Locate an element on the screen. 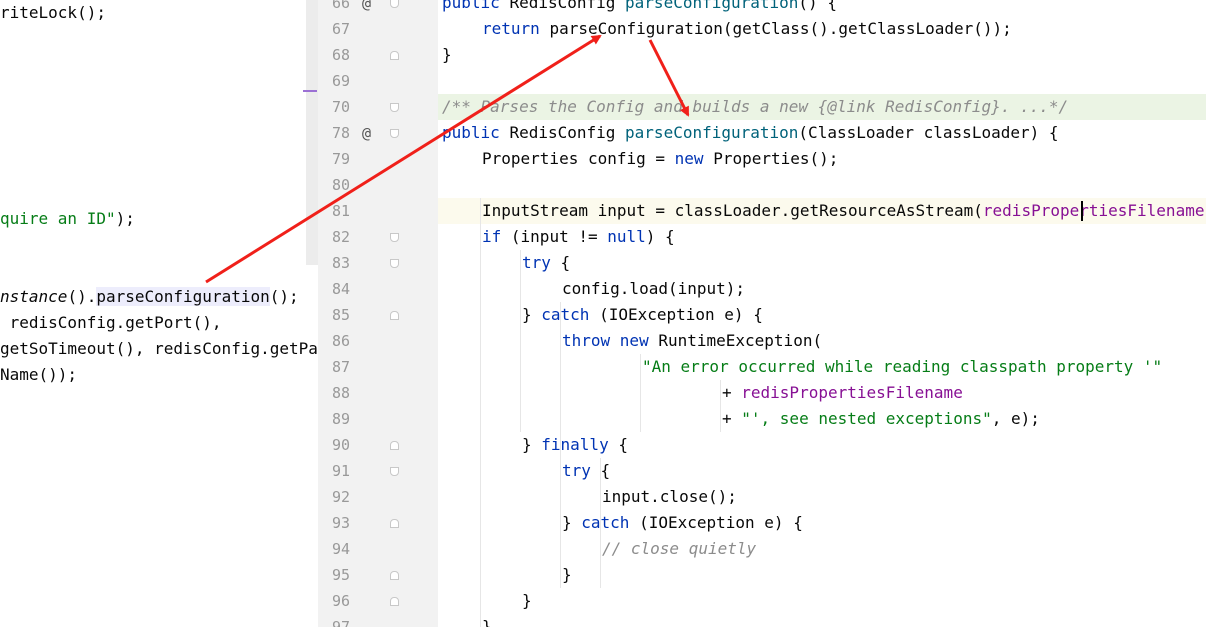 The image size is (1206, 627). line-number: 96 is located at coordinates (340, 601).